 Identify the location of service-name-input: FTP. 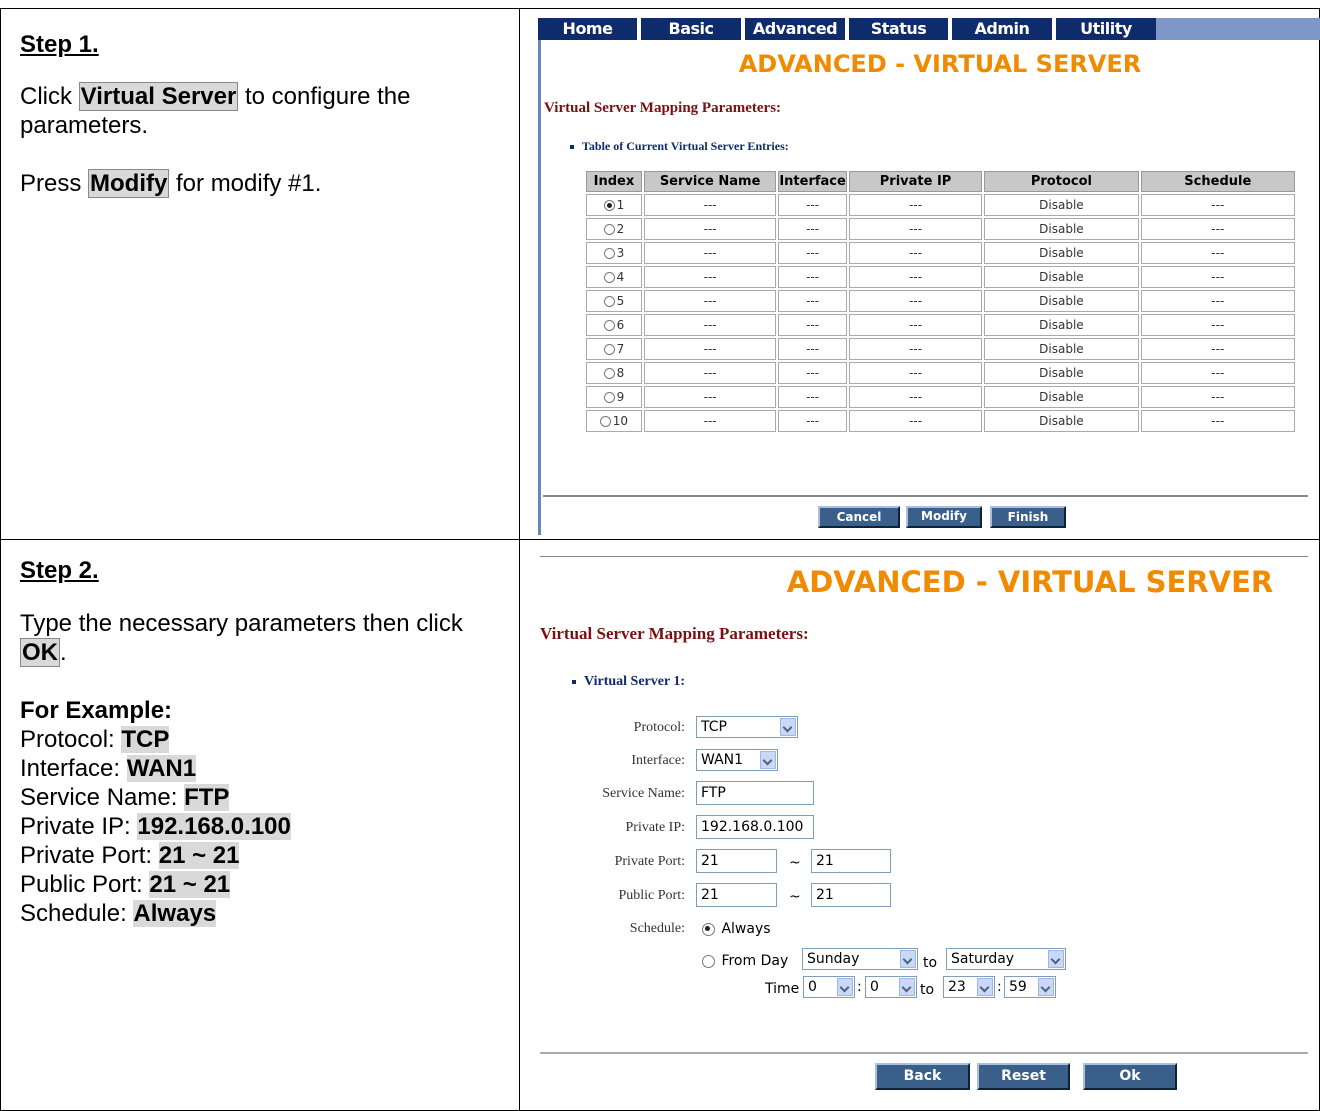
(755, 793).